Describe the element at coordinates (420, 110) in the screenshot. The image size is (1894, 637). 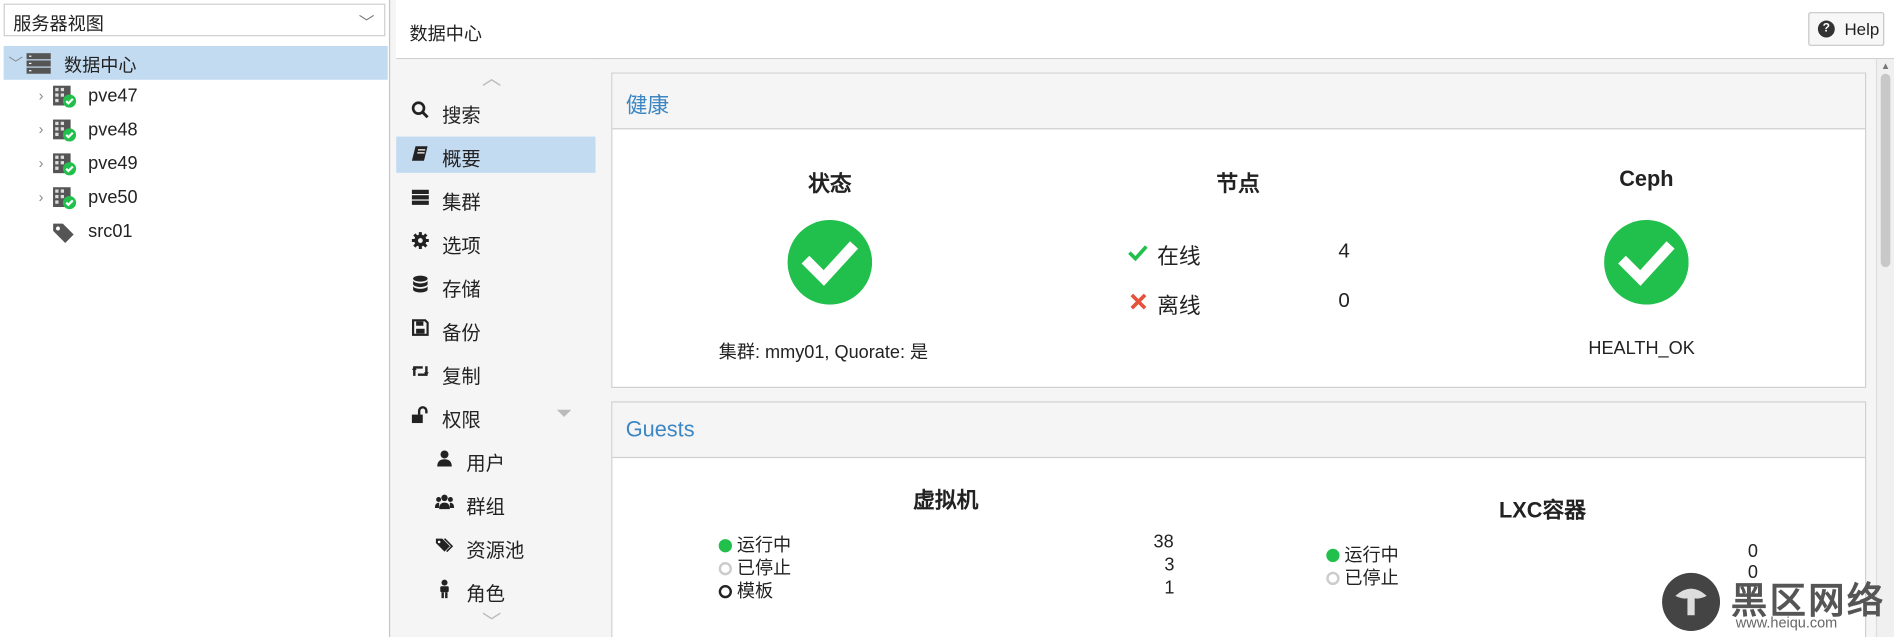
I see `search-icon` at that location.